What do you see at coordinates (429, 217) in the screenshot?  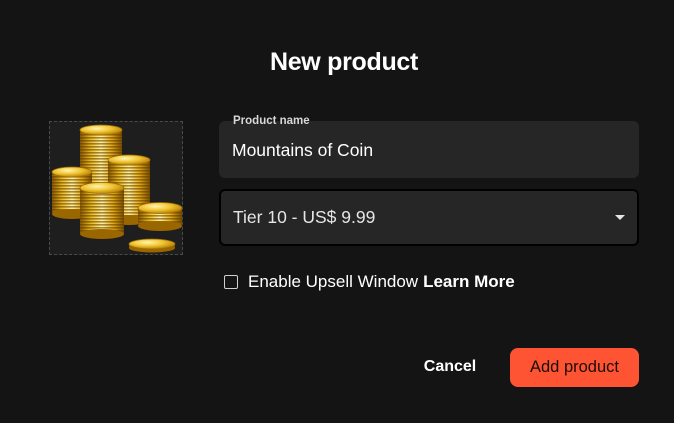 I see `tier-select: Tier 10 - US$ 9.99` at bounding box center [429, 217].